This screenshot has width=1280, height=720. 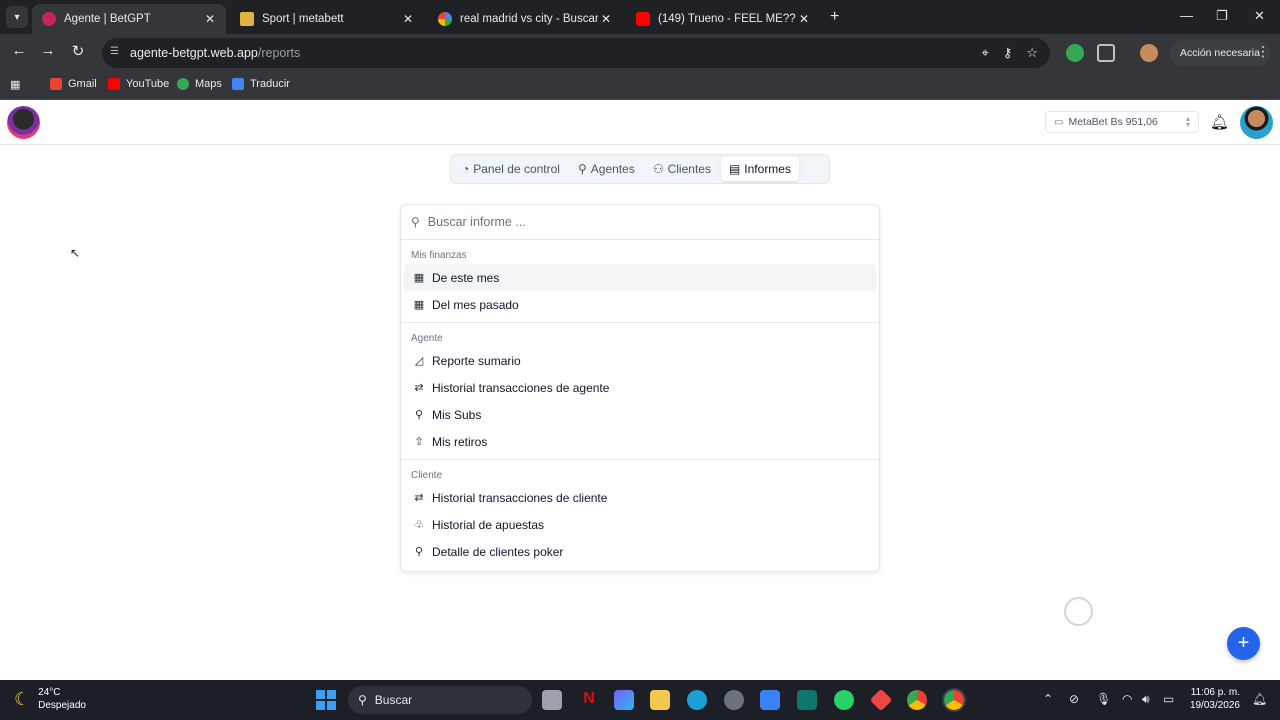 I want to click on close-window-icon: ✕, so click(x=1259, y=16).